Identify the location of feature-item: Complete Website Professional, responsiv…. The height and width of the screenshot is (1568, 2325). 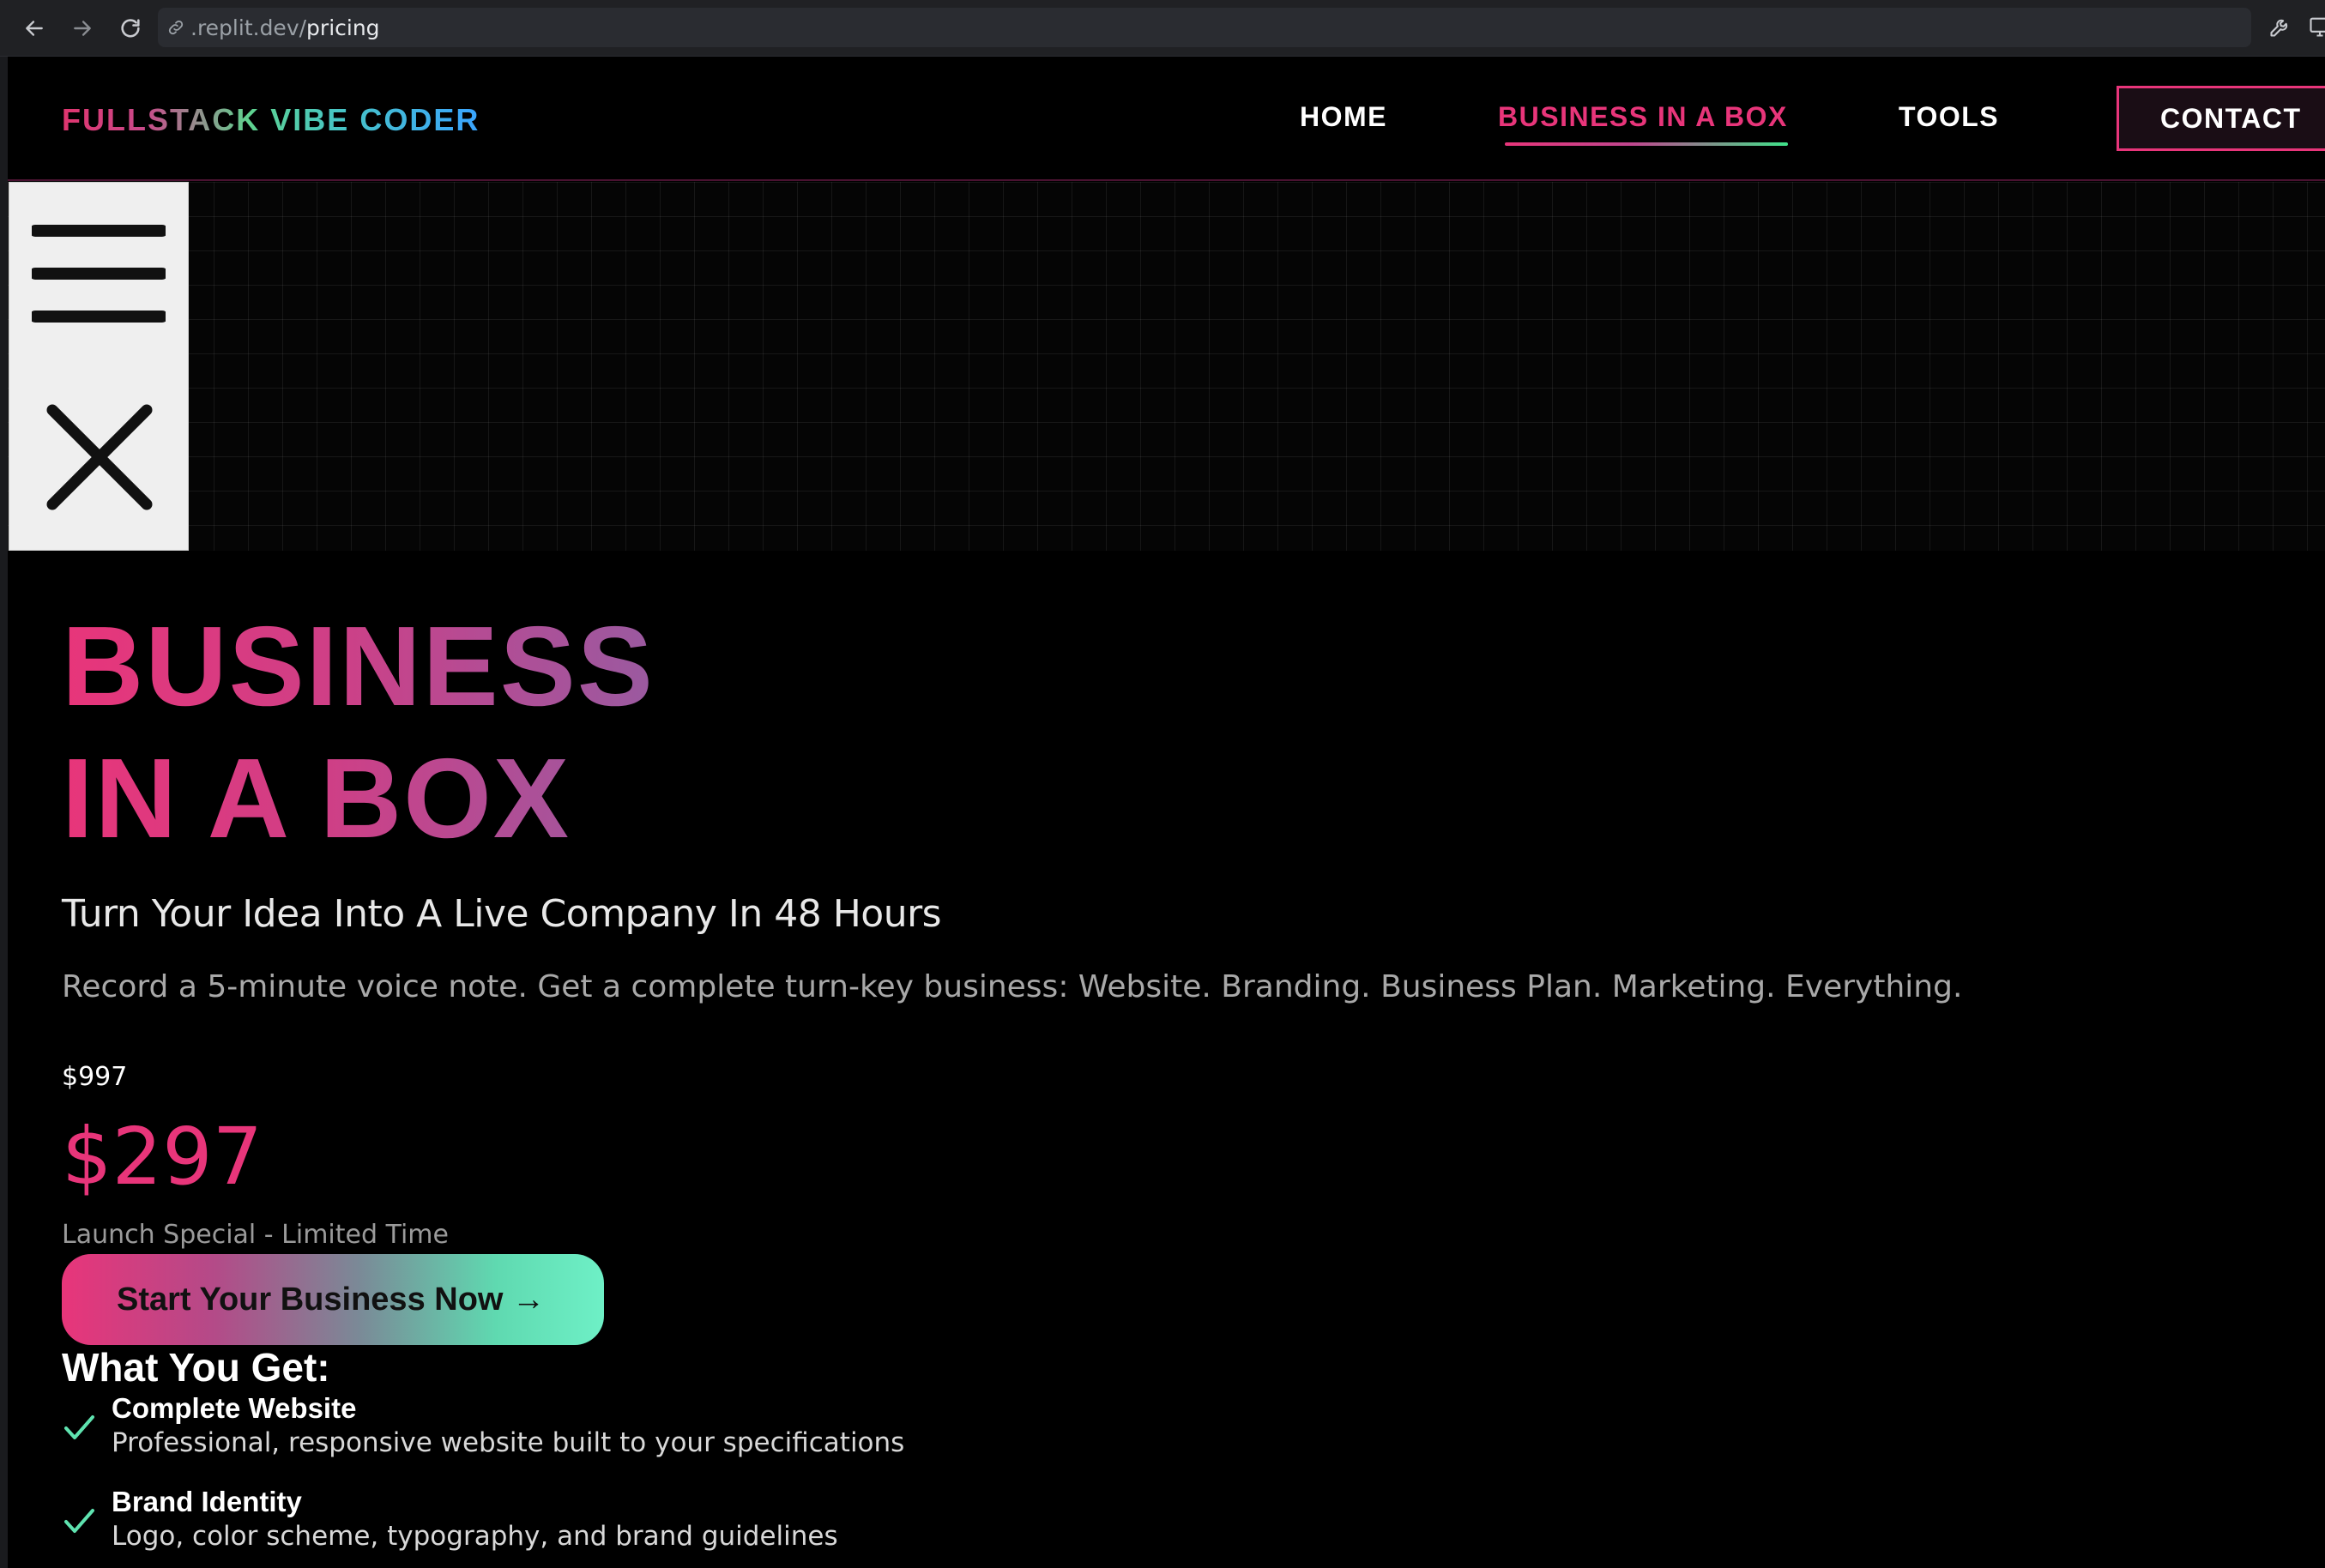
(483, 1425).